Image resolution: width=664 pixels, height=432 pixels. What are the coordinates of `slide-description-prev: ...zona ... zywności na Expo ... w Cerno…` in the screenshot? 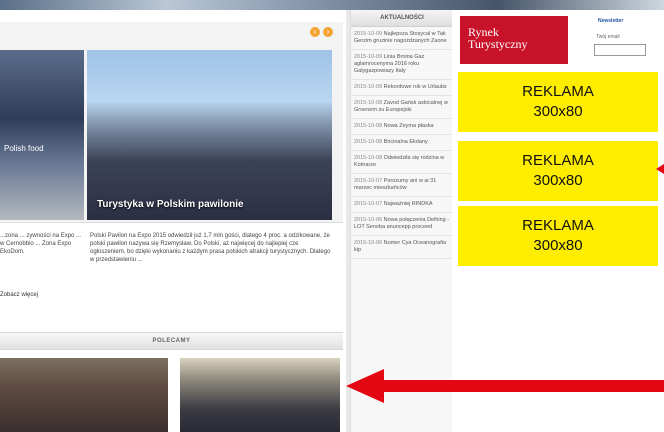 It's located at (41, 244).